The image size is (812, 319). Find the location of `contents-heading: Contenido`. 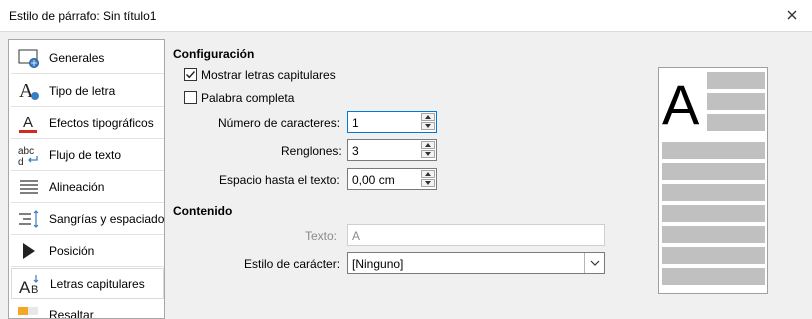

contents-heading: Contenido is located at coordinates (203, 211).